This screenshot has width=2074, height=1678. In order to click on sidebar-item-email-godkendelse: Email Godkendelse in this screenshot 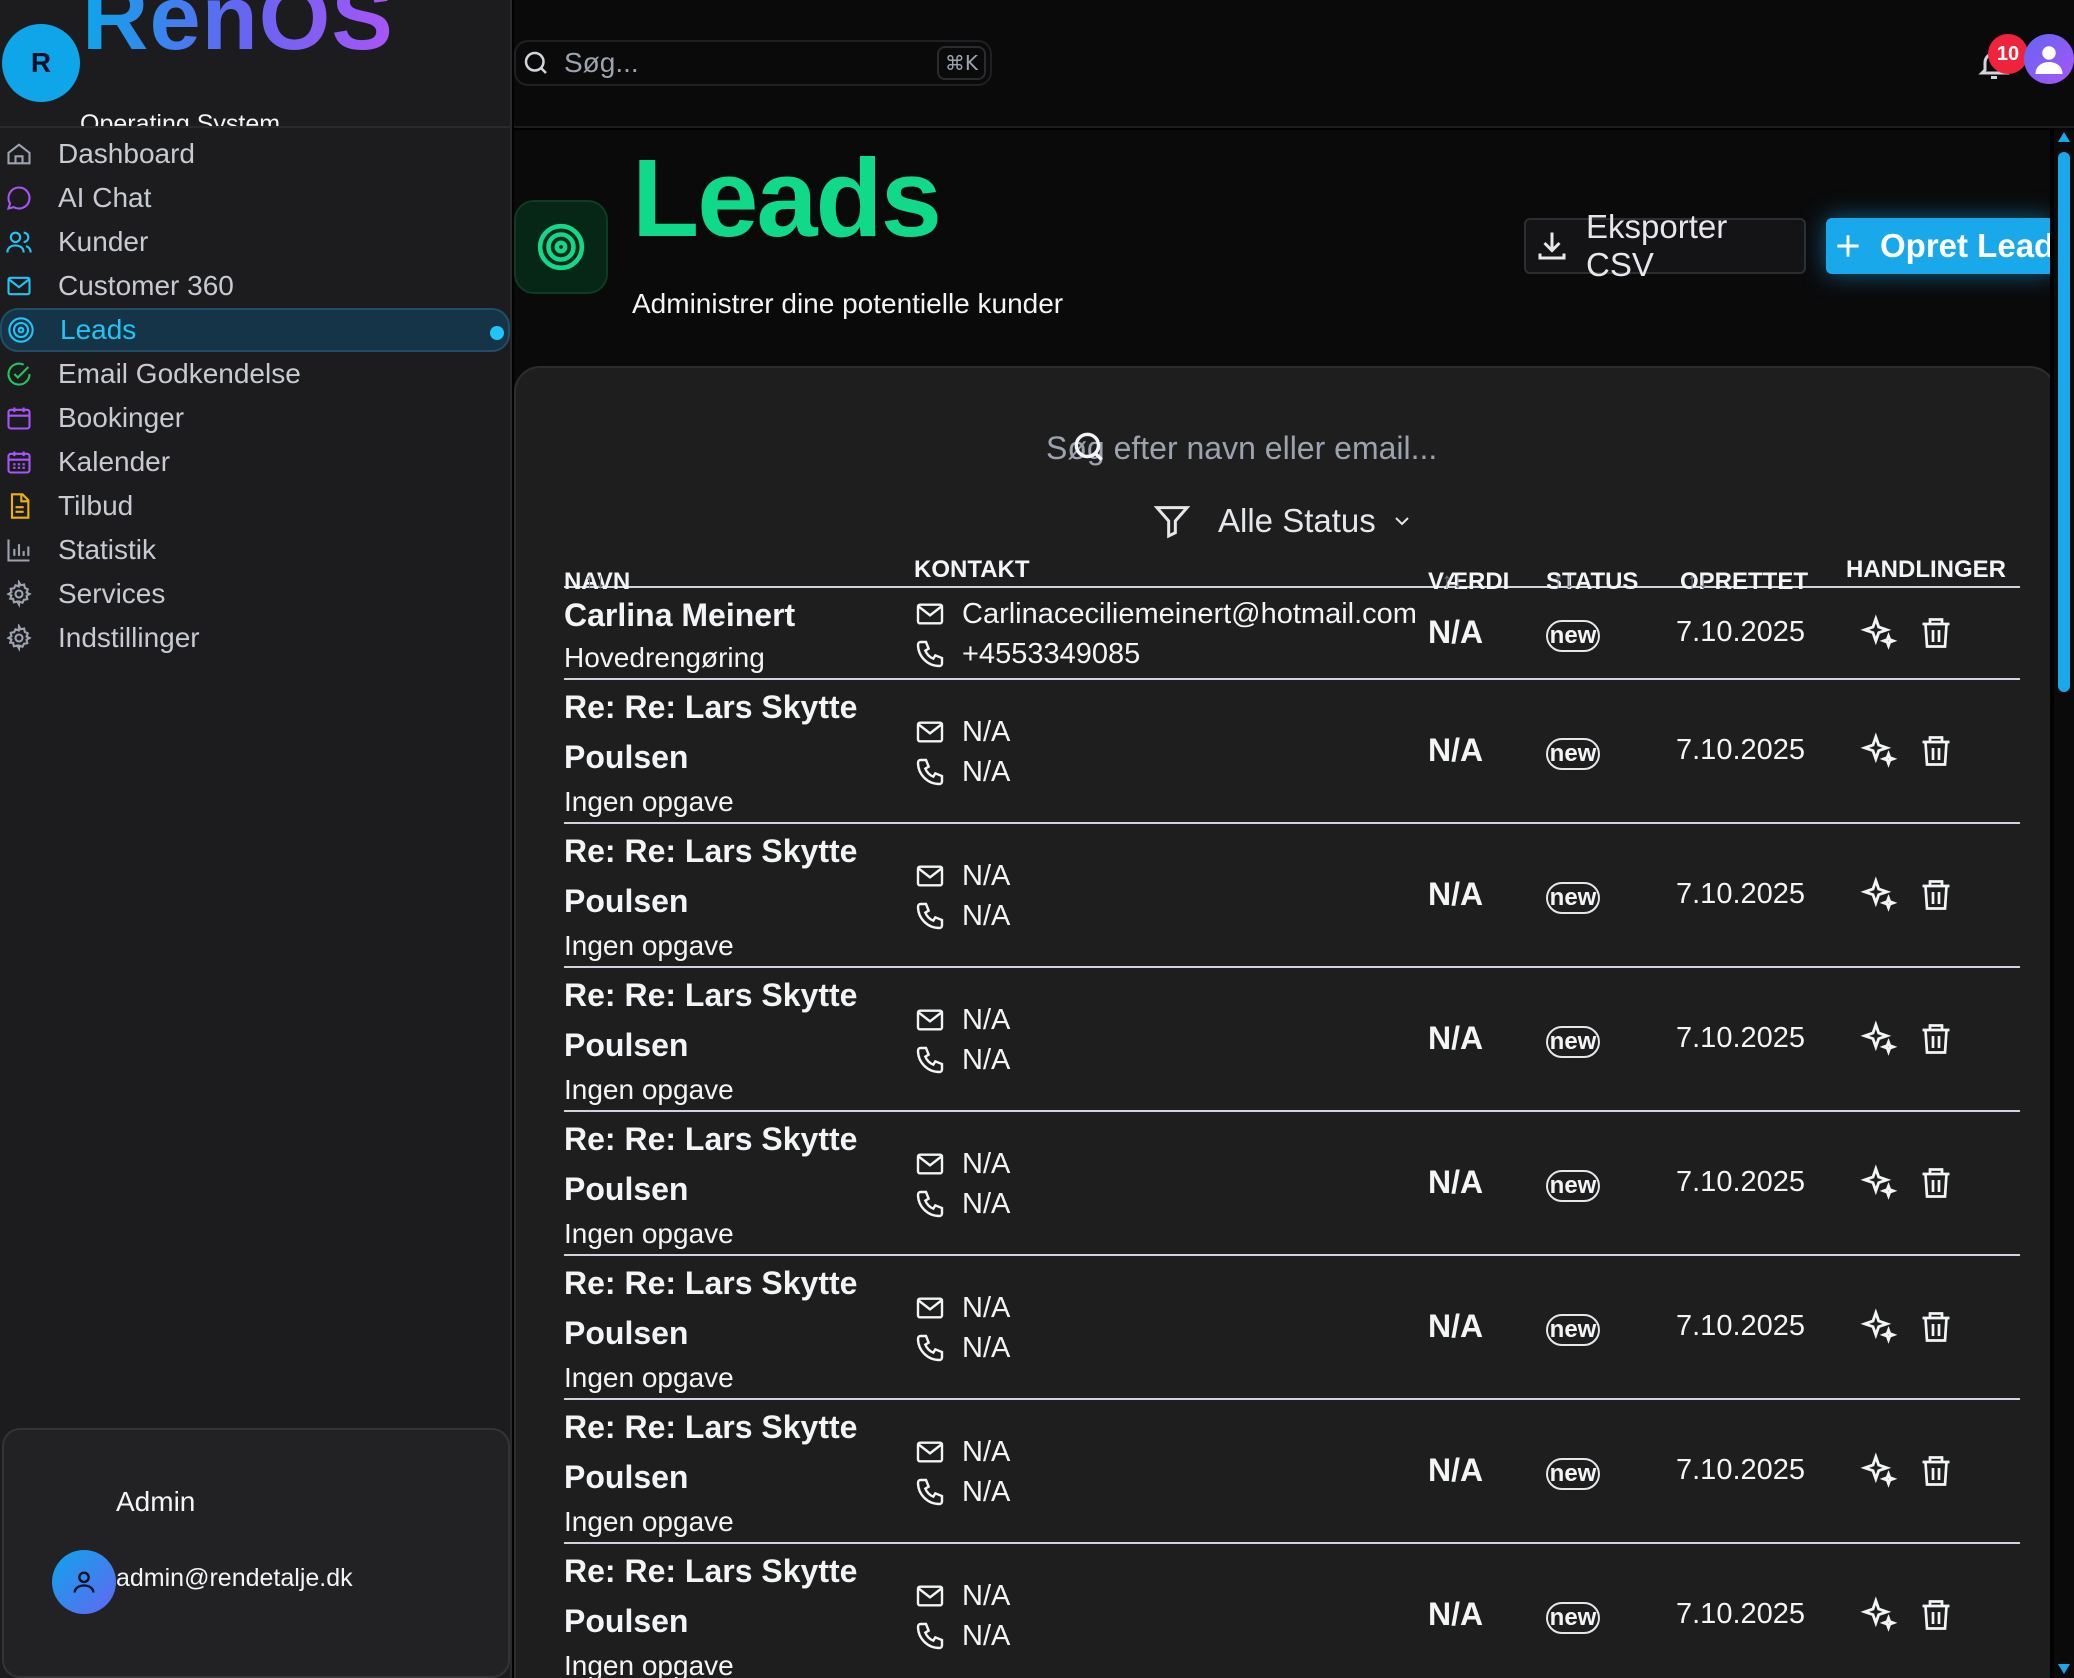, I will do `click(256, 374)`.